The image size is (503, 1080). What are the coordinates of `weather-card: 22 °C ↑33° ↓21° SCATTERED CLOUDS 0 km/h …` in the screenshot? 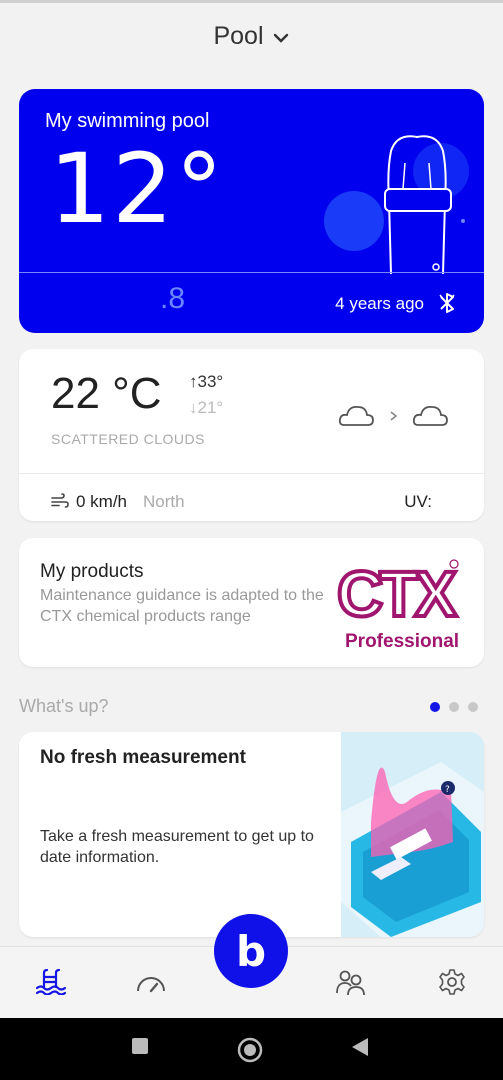 It's located at (251, 435).